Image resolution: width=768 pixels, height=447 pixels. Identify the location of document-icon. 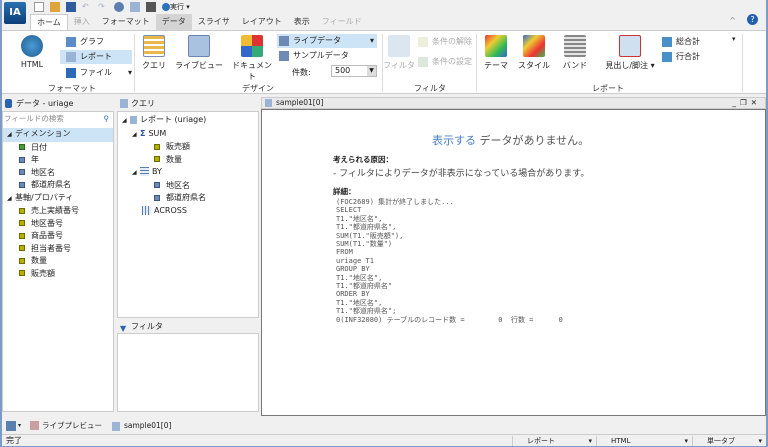
(135, 7).